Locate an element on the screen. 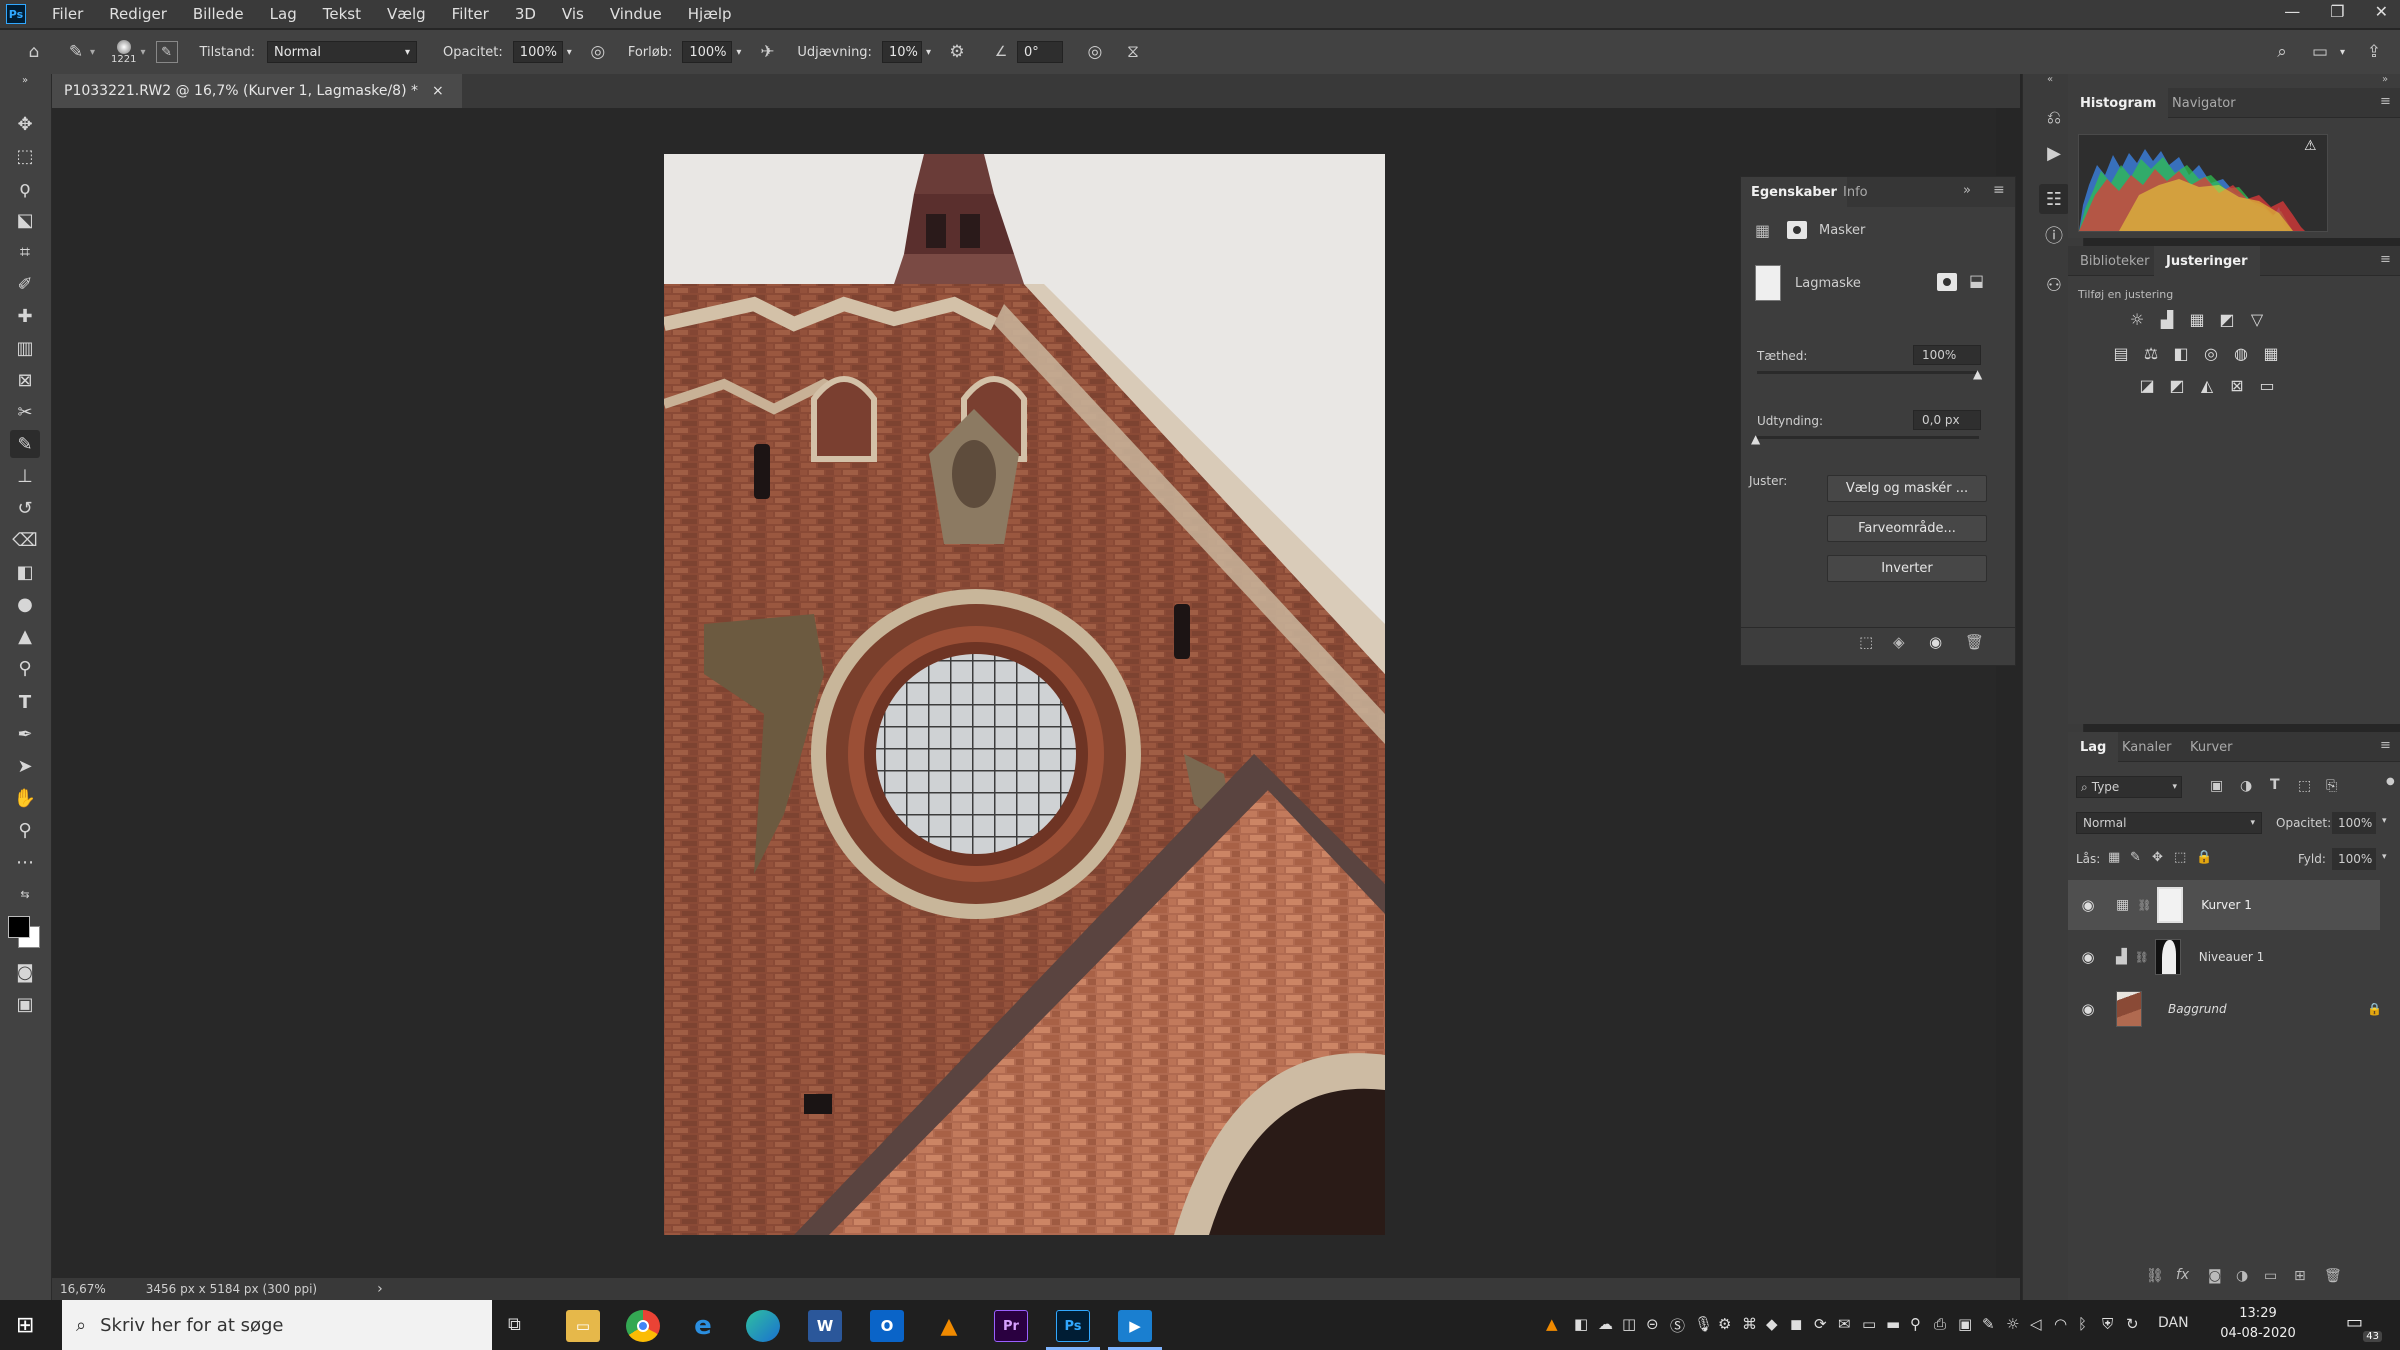 Image resolution: width=2400 pixels, height=1350 pixels. pressure-opacity-icon: ◎ is located at coordinates (598, 52).